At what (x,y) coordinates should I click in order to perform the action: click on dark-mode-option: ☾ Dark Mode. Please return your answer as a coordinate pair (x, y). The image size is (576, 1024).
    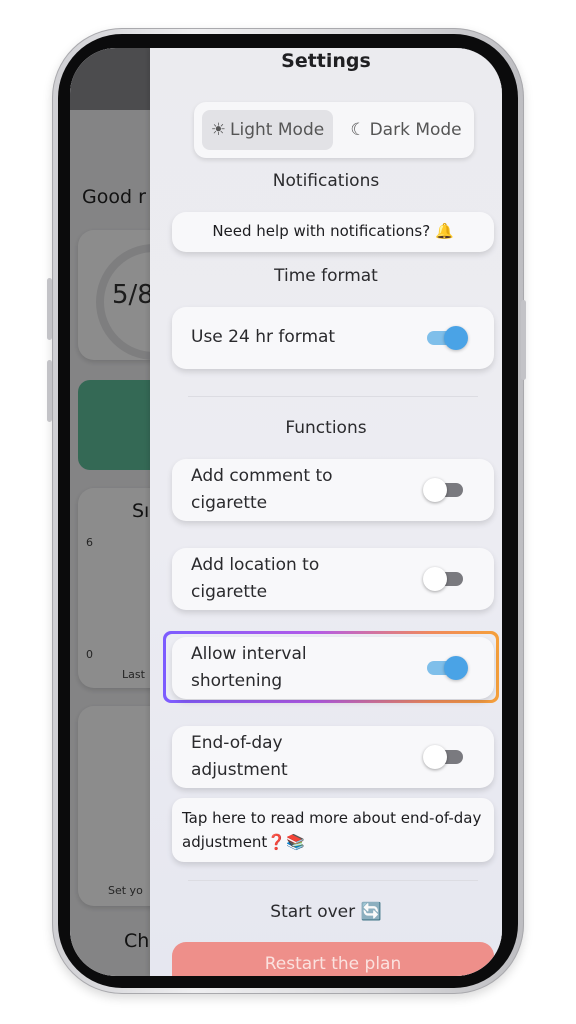
    Looking at the image, I should click on (406, 130).